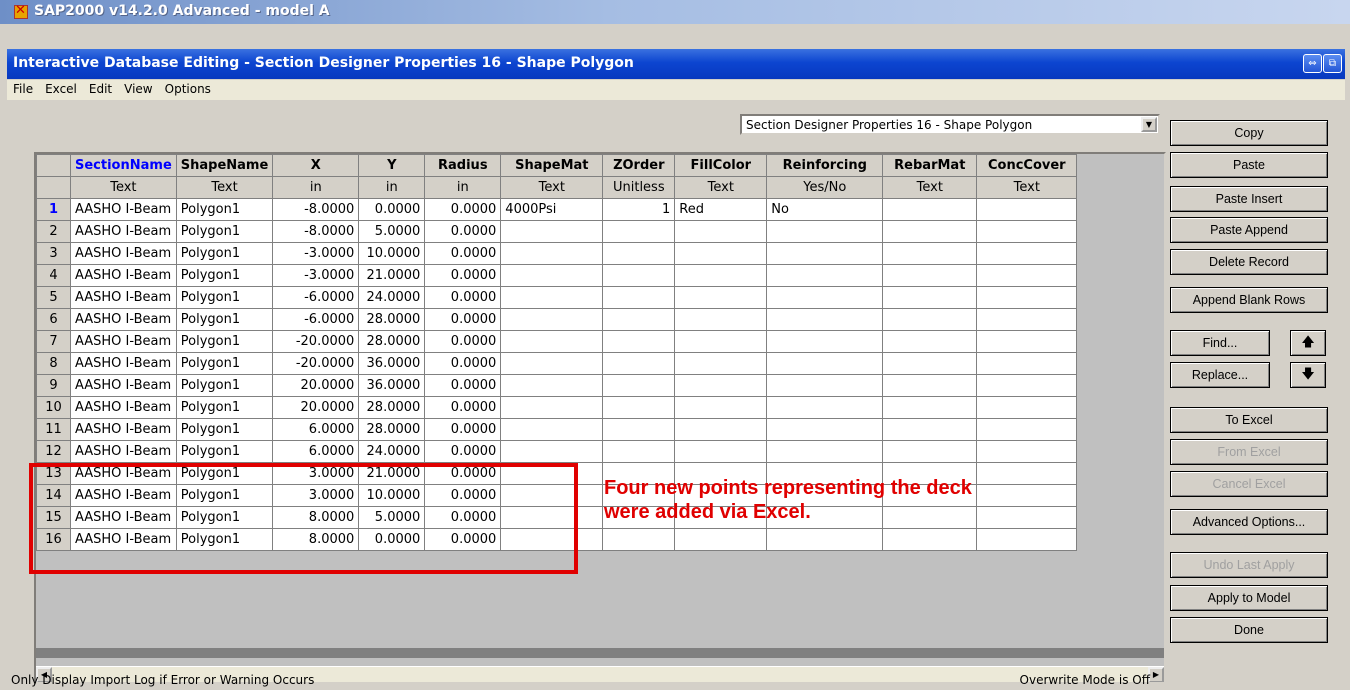 The width and height of the screenshot is (1350, 690). Describe the element at coordinates (825, 209) in the screenshot. I see `grid-cell: No` at that location.